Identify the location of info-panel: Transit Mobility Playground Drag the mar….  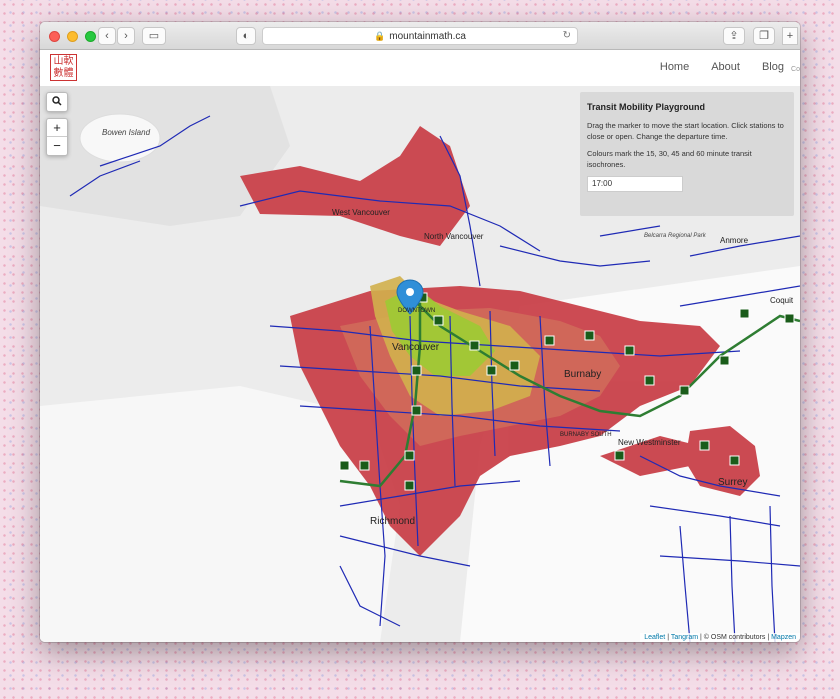
(687, 154).